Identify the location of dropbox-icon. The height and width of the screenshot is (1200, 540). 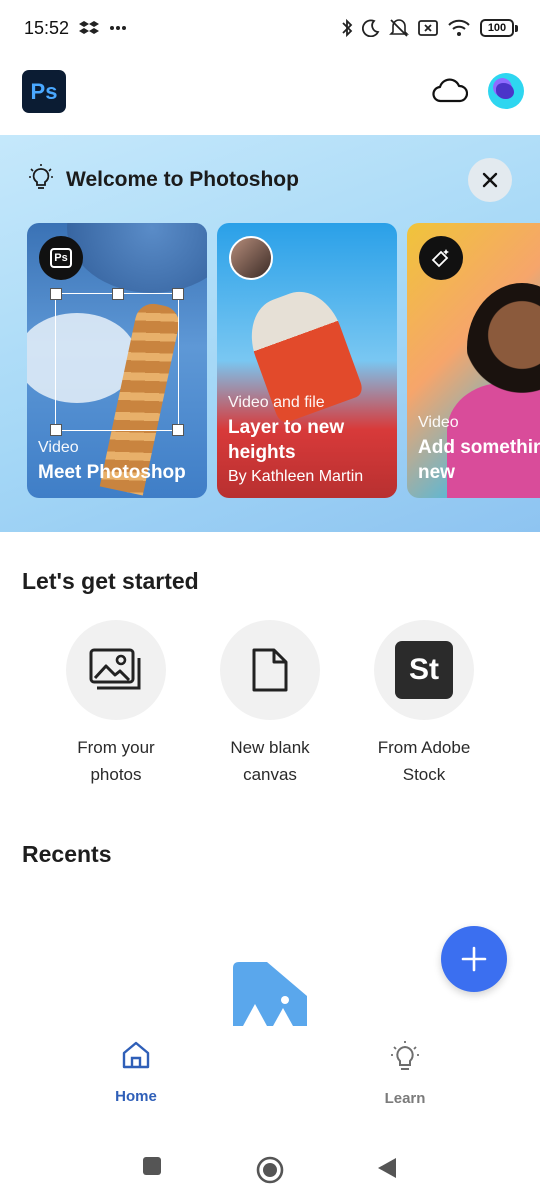
(89, 28).